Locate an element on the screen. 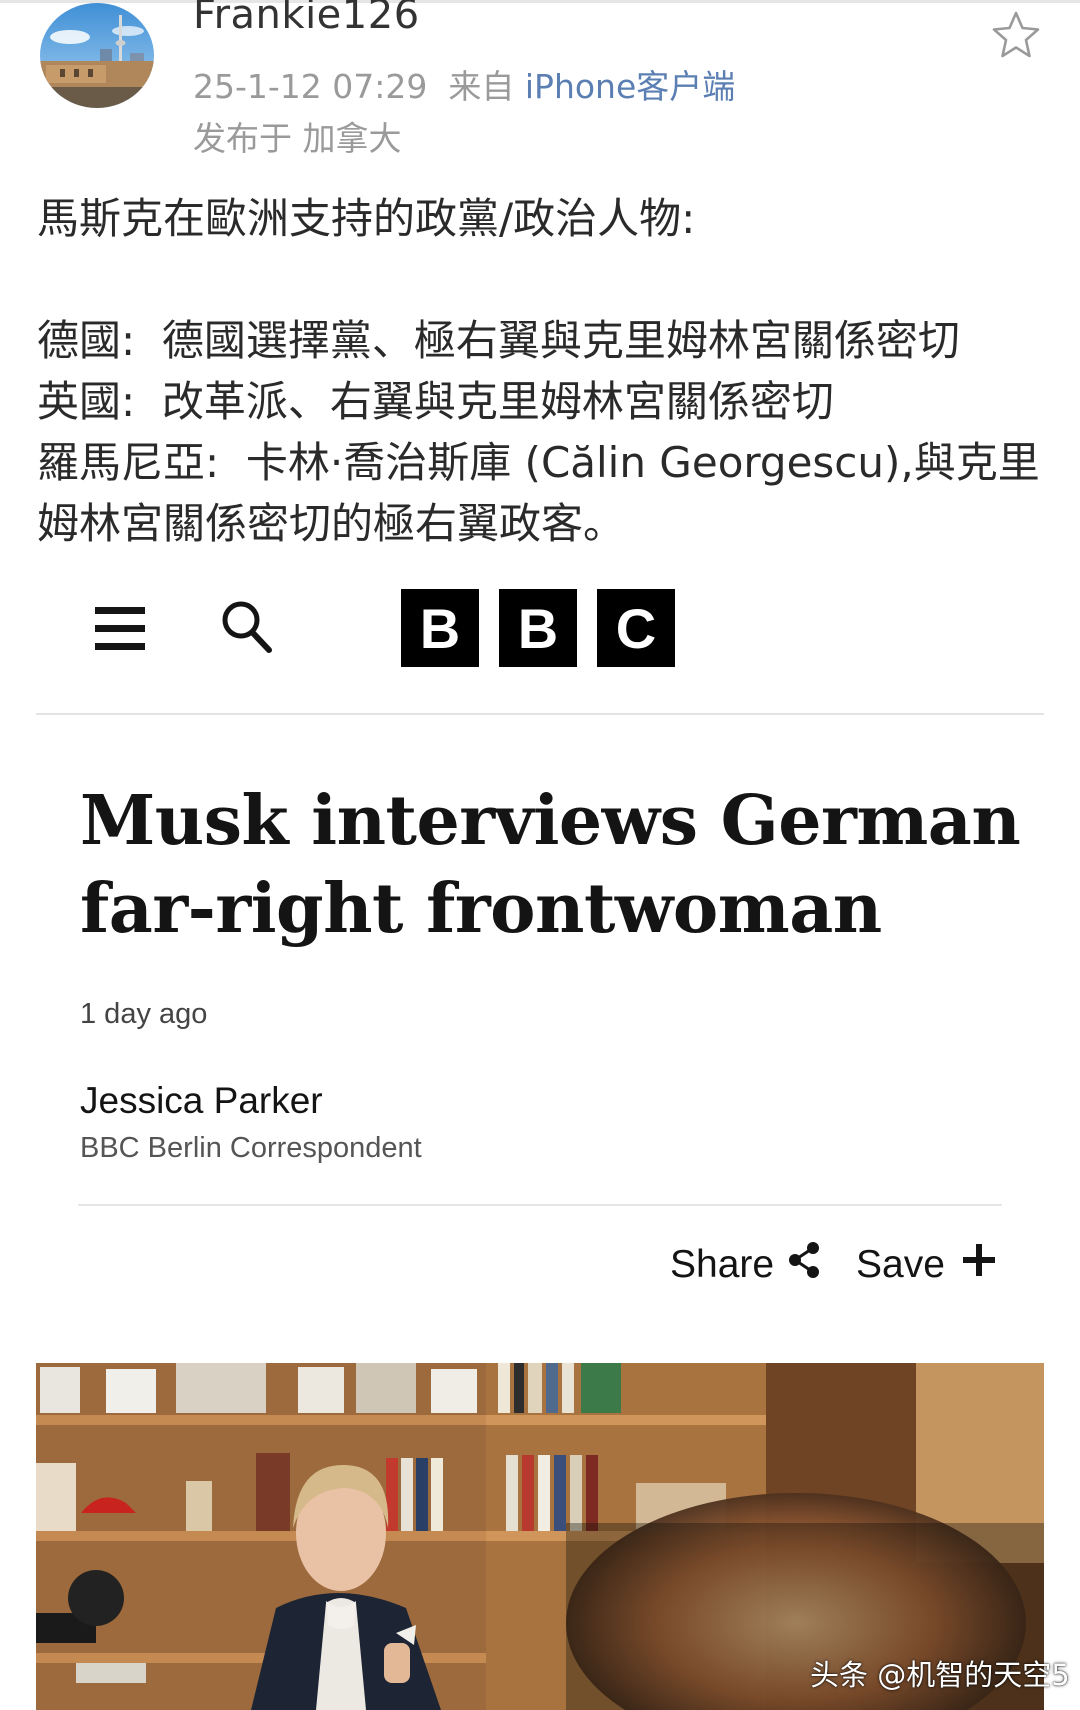 The height and width of the screenshot is (1710, 1080). share-icon is located at coordinates (804, 1265).